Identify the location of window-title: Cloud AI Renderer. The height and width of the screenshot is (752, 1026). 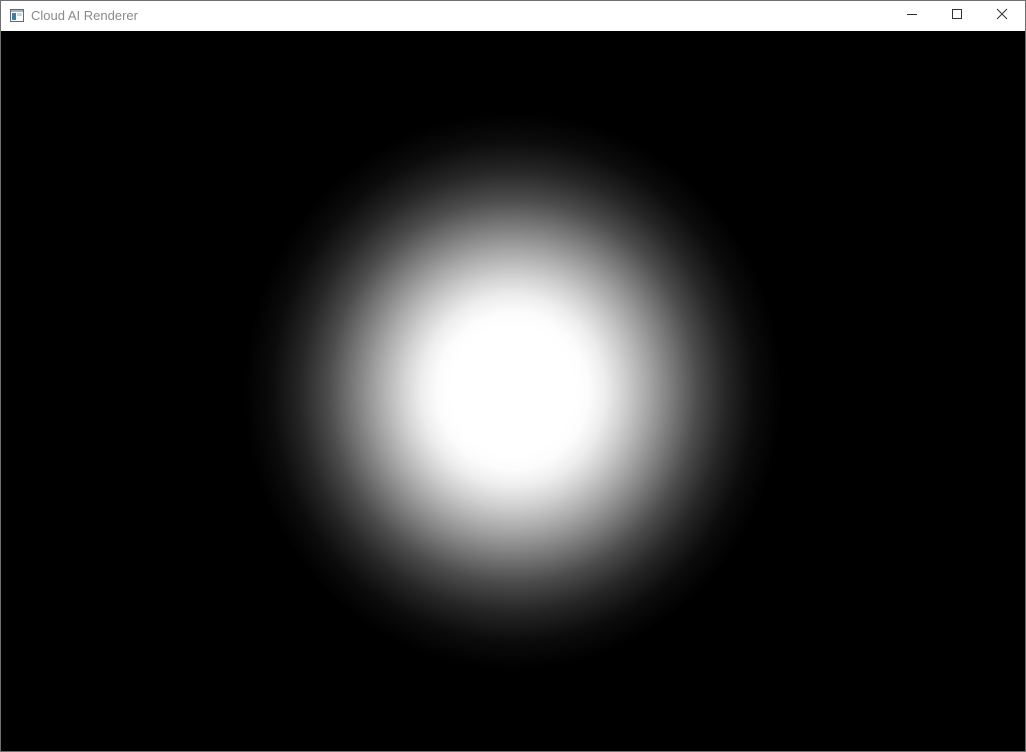
(84, 15).